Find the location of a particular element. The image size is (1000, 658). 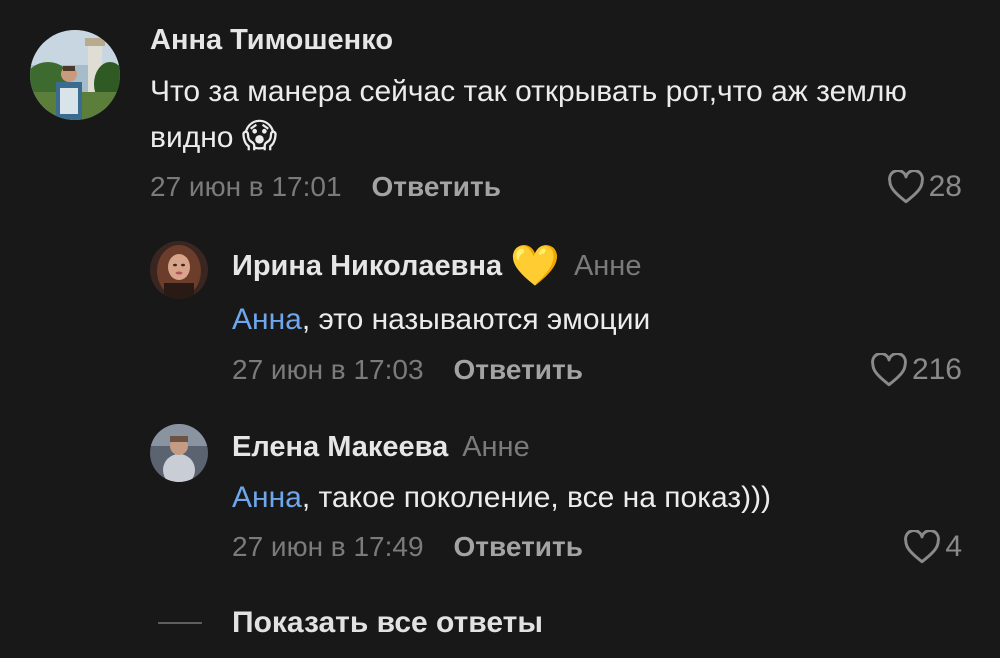

comment-meta: 27 июн в 17:49 Ответить is located at coordinates (407, 547).